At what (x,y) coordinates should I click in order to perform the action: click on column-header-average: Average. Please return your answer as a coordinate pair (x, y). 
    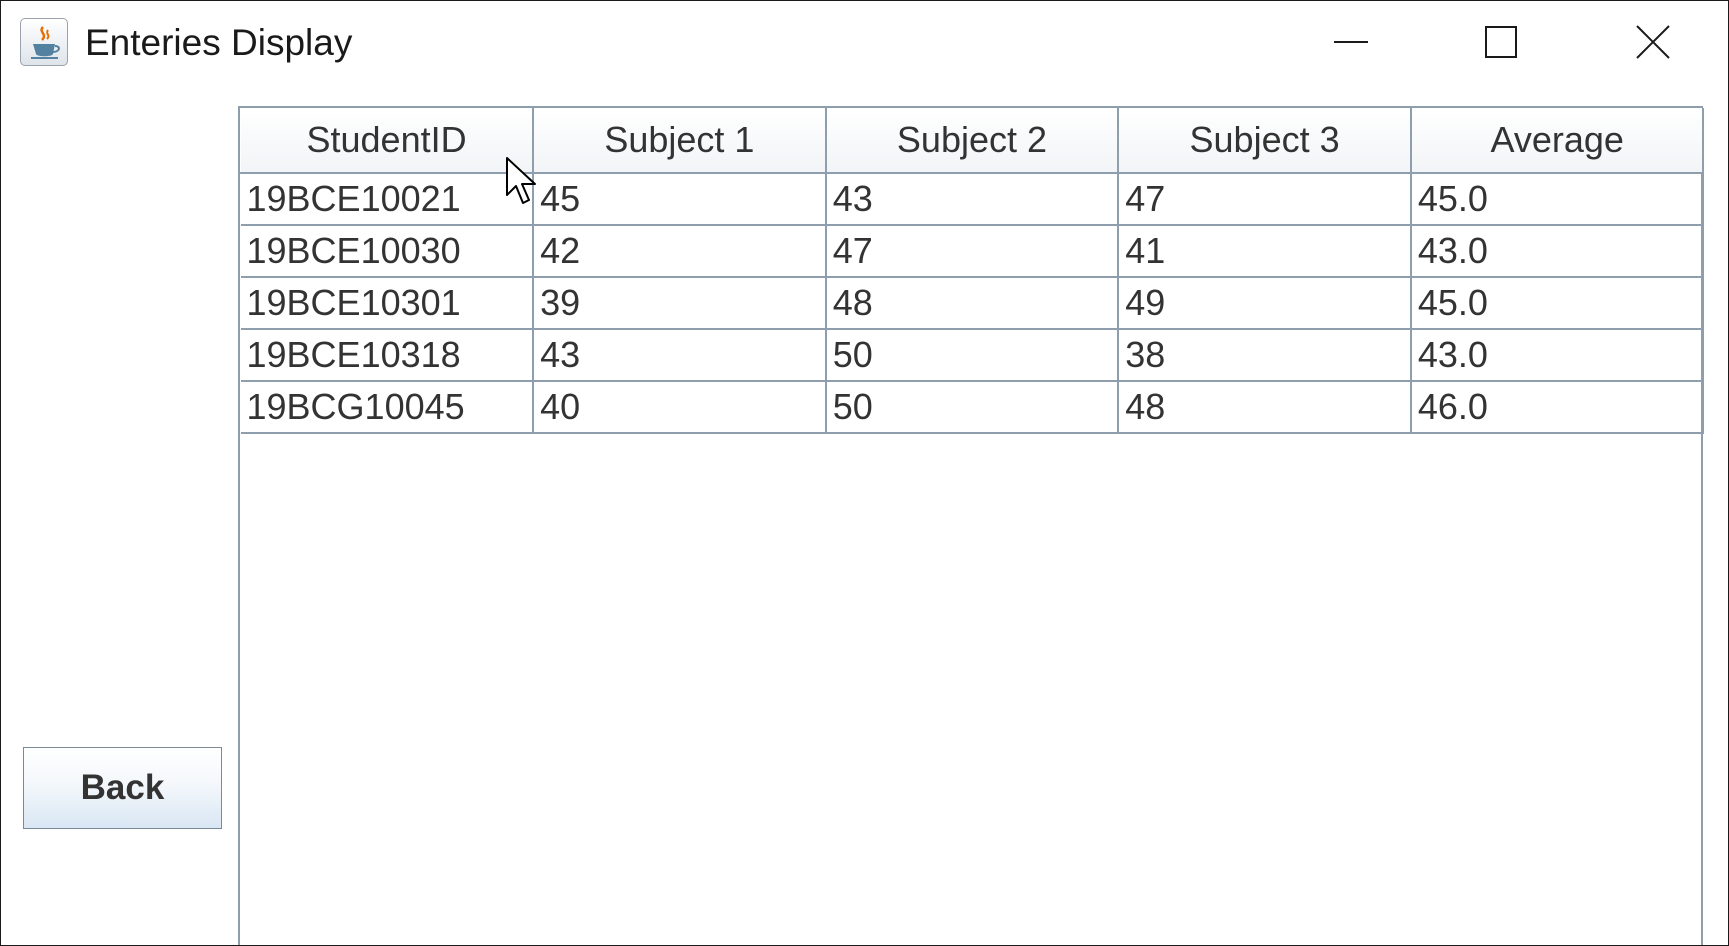
    Looking at the image, I should click on (1557, 141).